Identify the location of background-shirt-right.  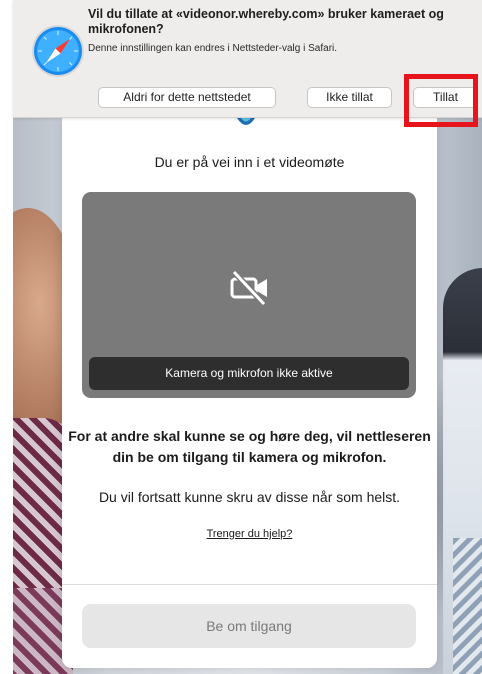
(467, 606).